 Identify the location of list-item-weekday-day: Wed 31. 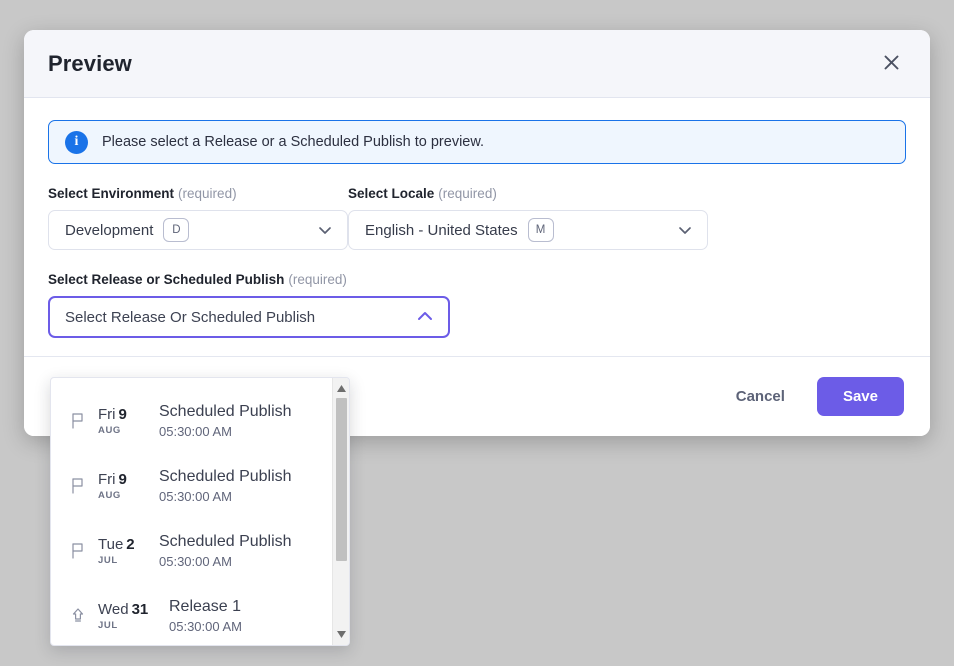
(123, 609).